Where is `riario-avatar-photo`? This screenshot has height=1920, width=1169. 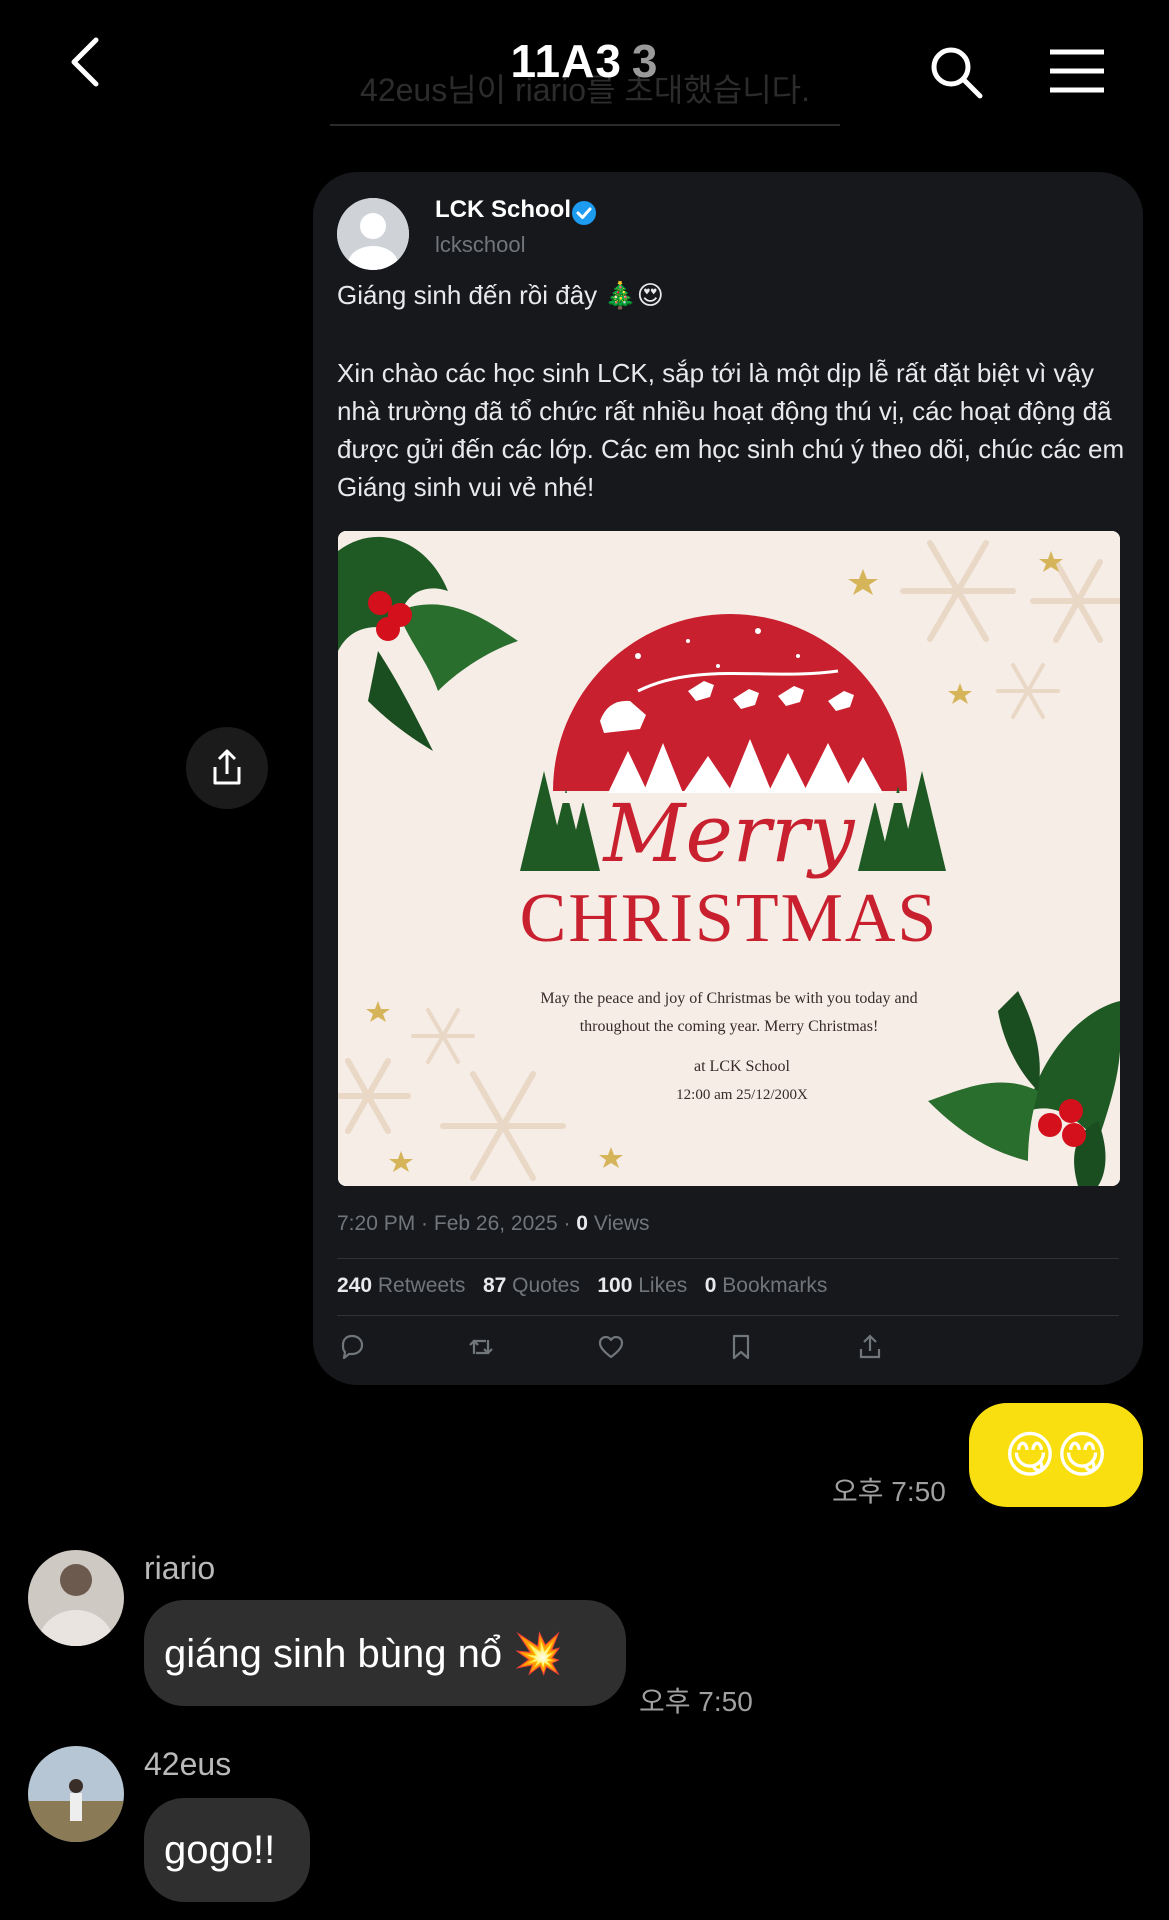
riario-avatar-photo is located at coordinates (76, 1598).